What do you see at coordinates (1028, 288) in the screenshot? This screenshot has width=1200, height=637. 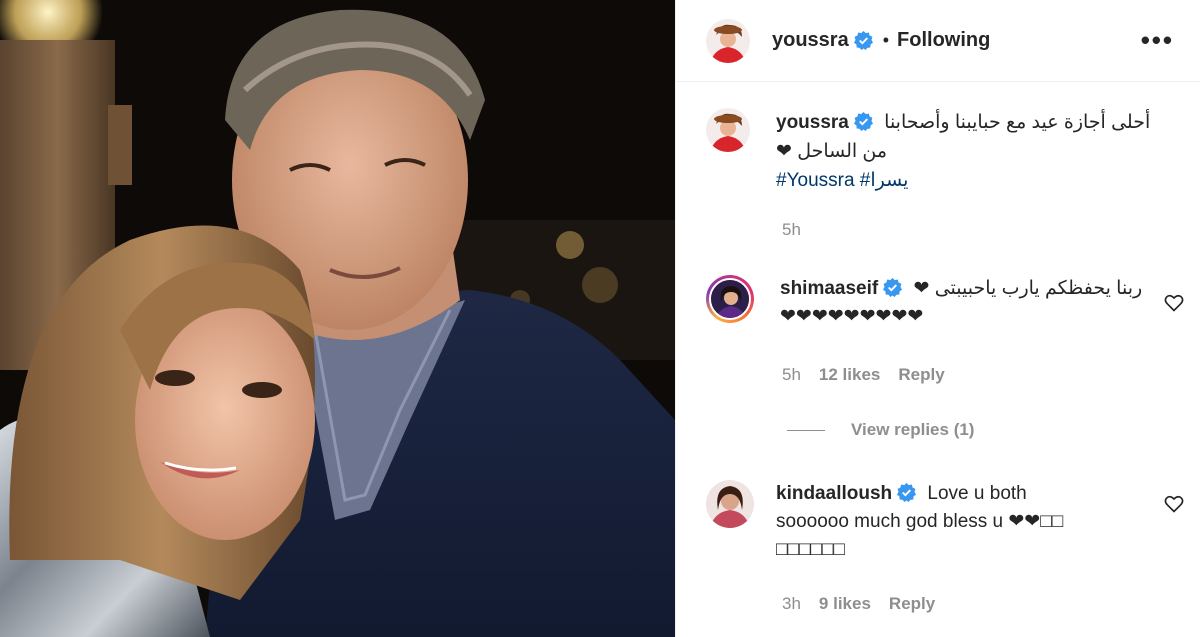 I see `comment-text-line1: ربنا يحفظكم يارب ياحبيبتى ❤` at bounding box center [1028, 288].